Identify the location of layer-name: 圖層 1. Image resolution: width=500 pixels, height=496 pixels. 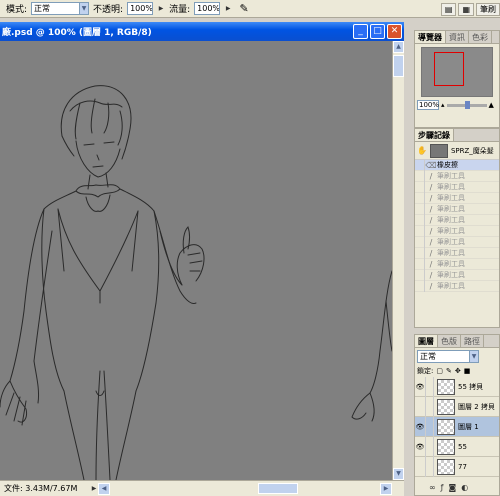
(468, 426).